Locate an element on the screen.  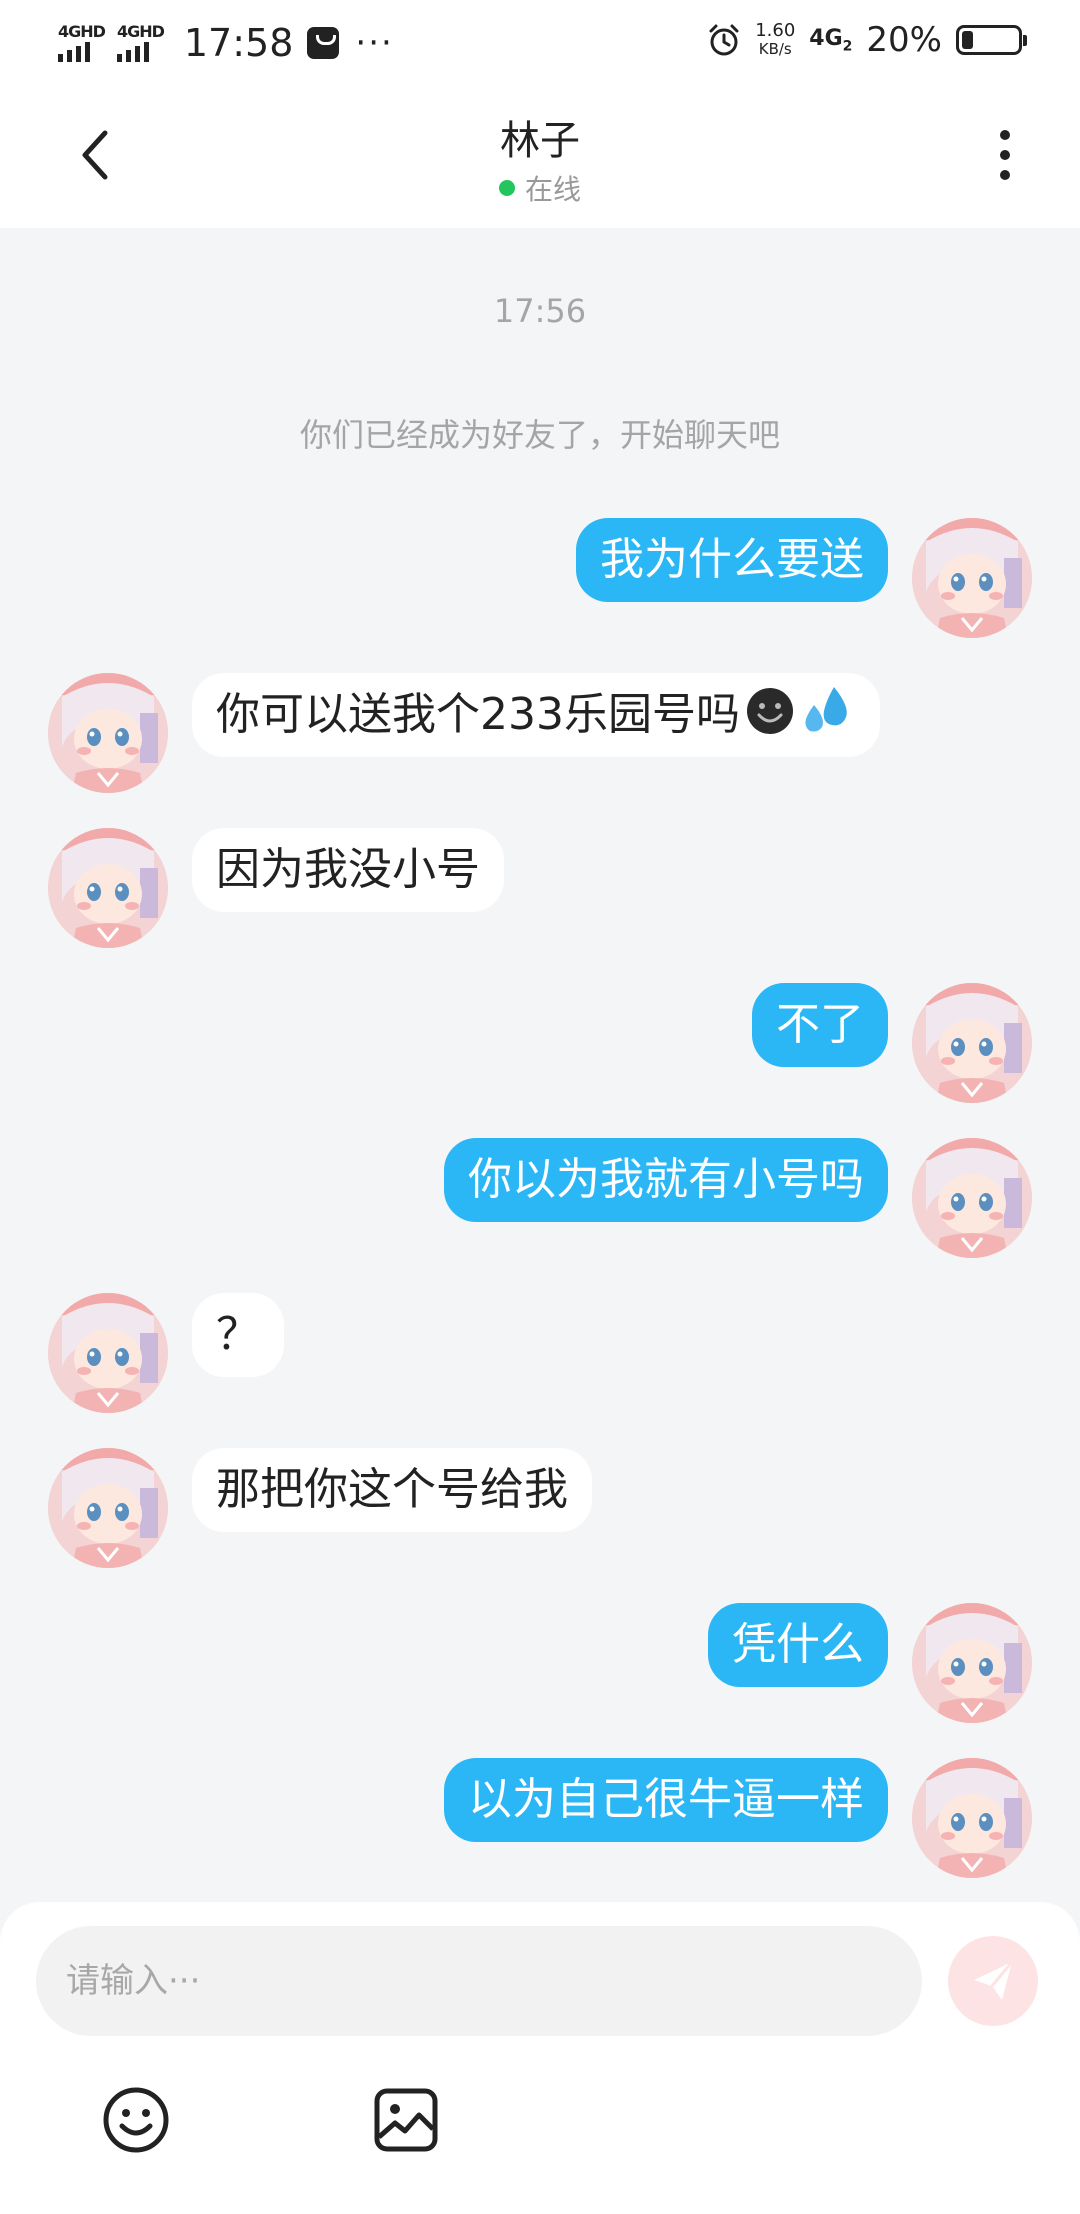
send-button is located at coordinates (993, 1981).